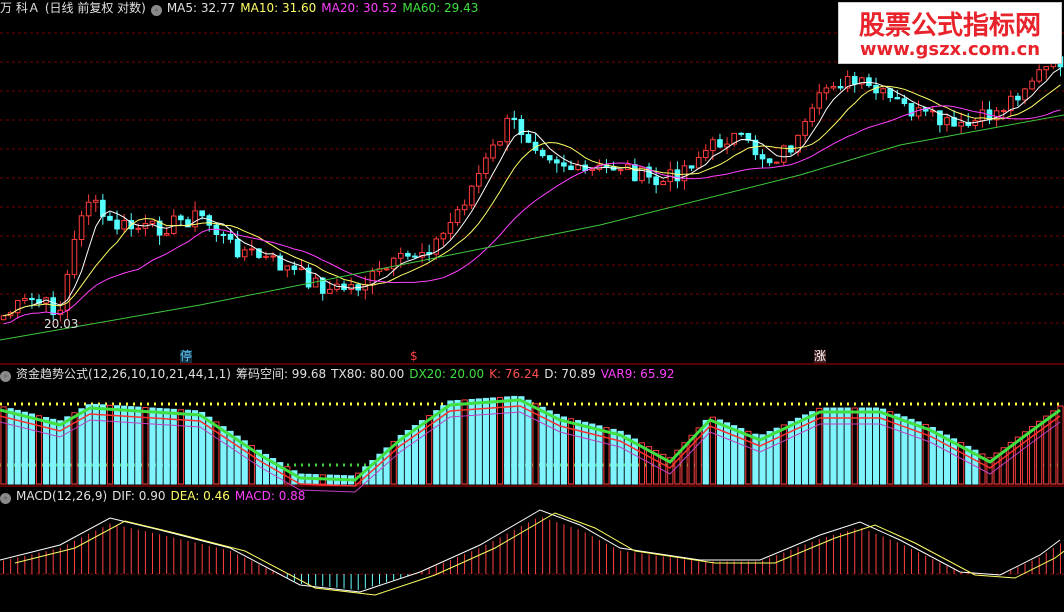 The height and width of the screenshot is (612, 1064). What do you see at coordinates (62, 496) in the screenshot?
I see `macd-name: MACD(12,26,9)` at bounding box center [62, 496].